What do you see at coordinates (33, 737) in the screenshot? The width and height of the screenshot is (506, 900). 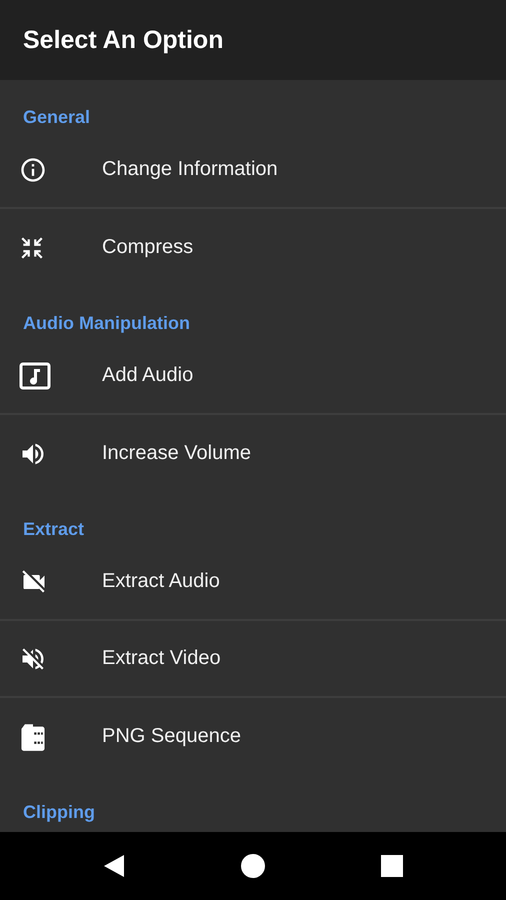 I see `film-strip-icon` at bounding box center [33, 737].